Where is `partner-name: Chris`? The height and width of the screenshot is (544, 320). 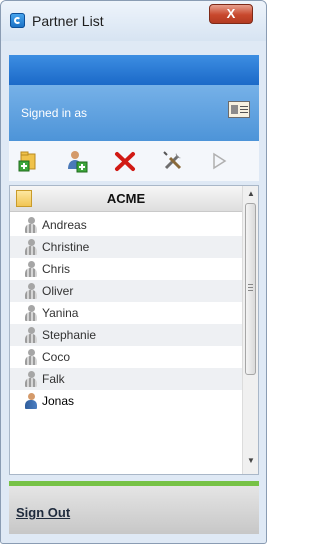 partner-name: Chris is located at coordinates (56, 269).